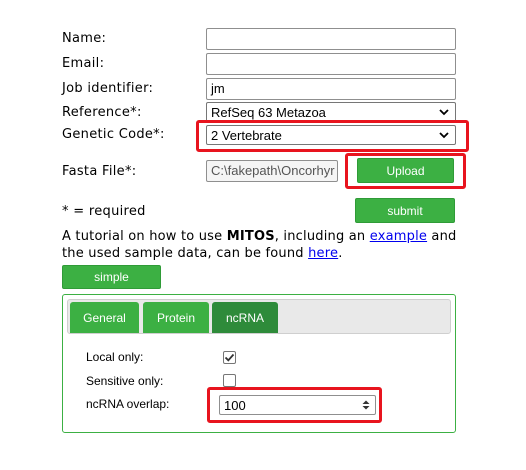 Image resolution: width=526 pixels, height=470 pixels. What do you see at coordinates (104, 211) in the screenshot?
I see `required-note: * = required` at bounding box center [104, 211].